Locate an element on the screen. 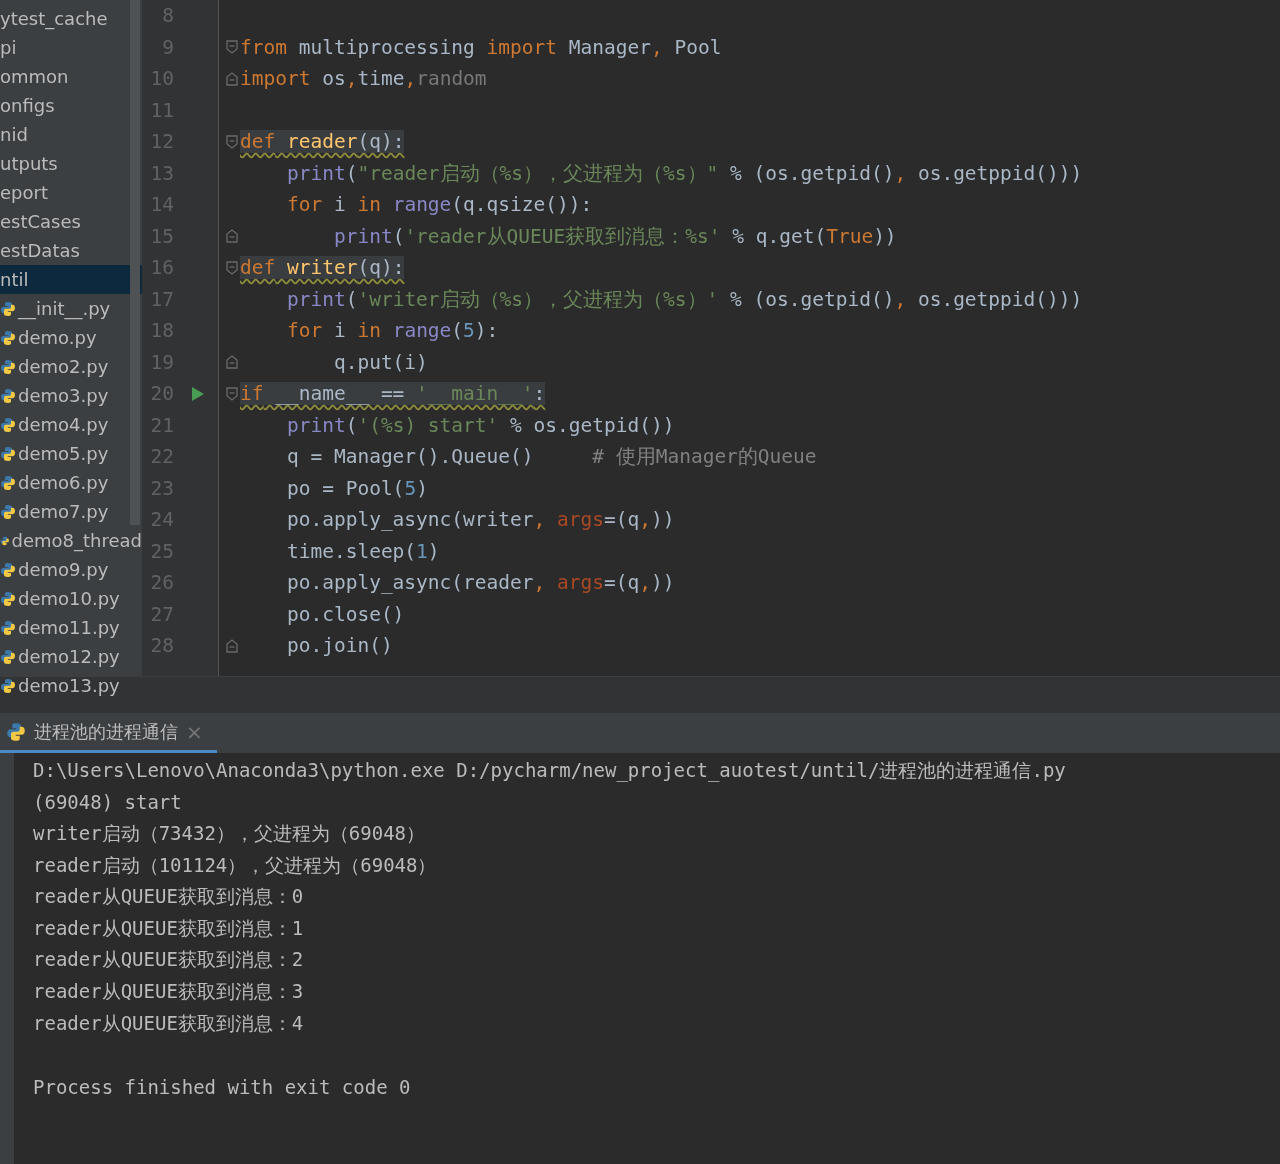 Image resolution: width=1280 pixels, height=1164 pixels. console-line: reader启动（101124），父进程为（69048） is located at coordinates (235, 865).